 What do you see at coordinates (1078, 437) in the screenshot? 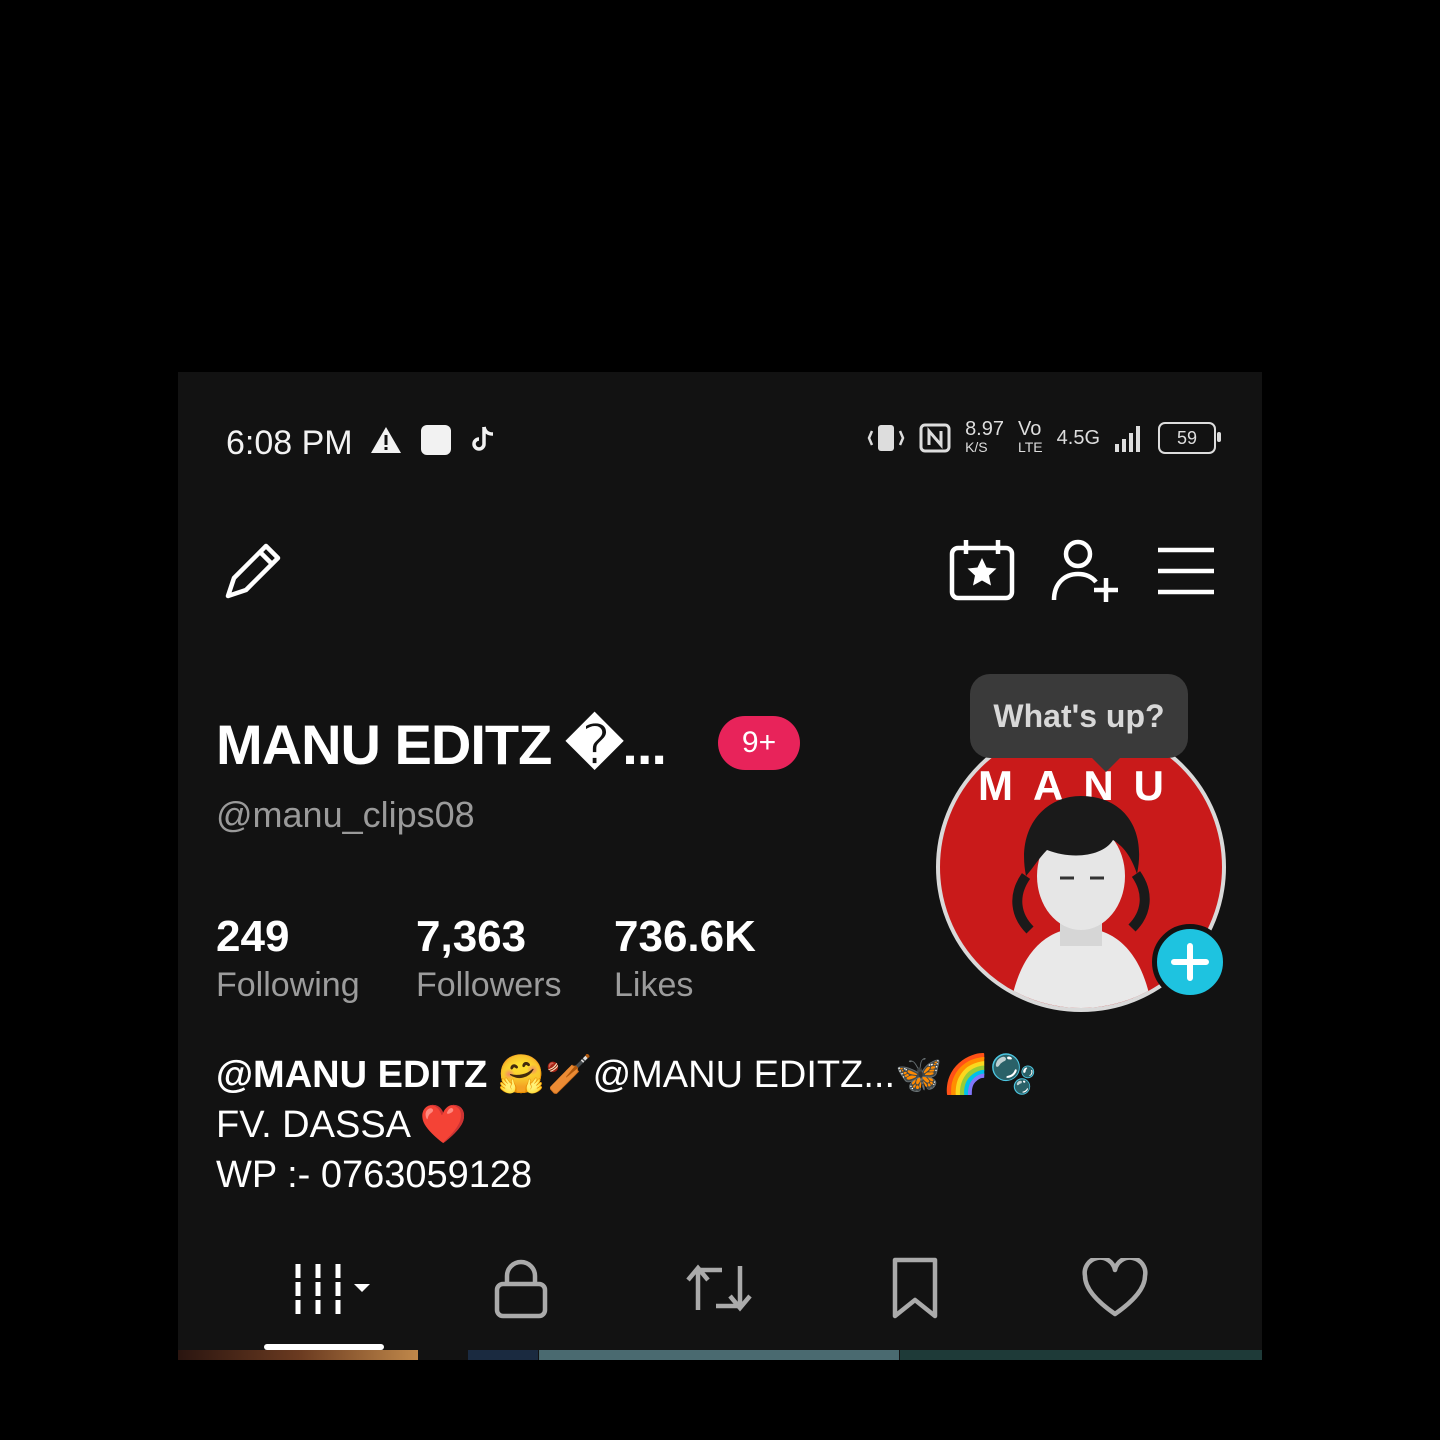
I see `network-type: 4.5G` at bounding box center [1078, 437].